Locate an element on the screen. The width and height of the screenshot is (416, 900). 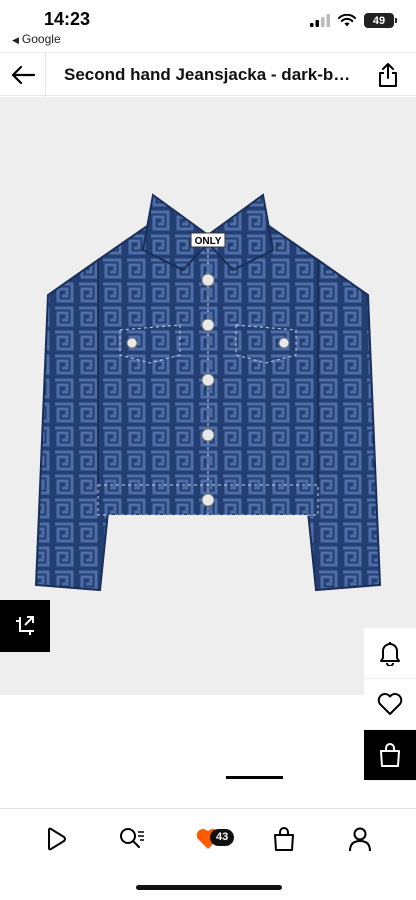
nav-search is located at coordinates (132, 839).